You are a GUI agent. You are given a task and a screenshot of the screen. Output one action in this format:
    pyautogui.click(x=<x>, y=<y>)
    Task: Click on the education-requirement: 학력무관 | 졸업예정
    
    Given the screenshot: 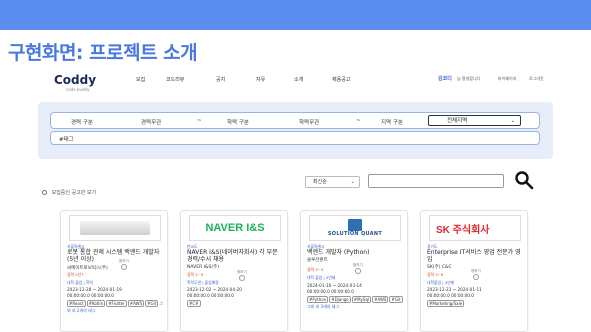 What is the action you would take?
    pyautogui.click(x=203, y=282)
    